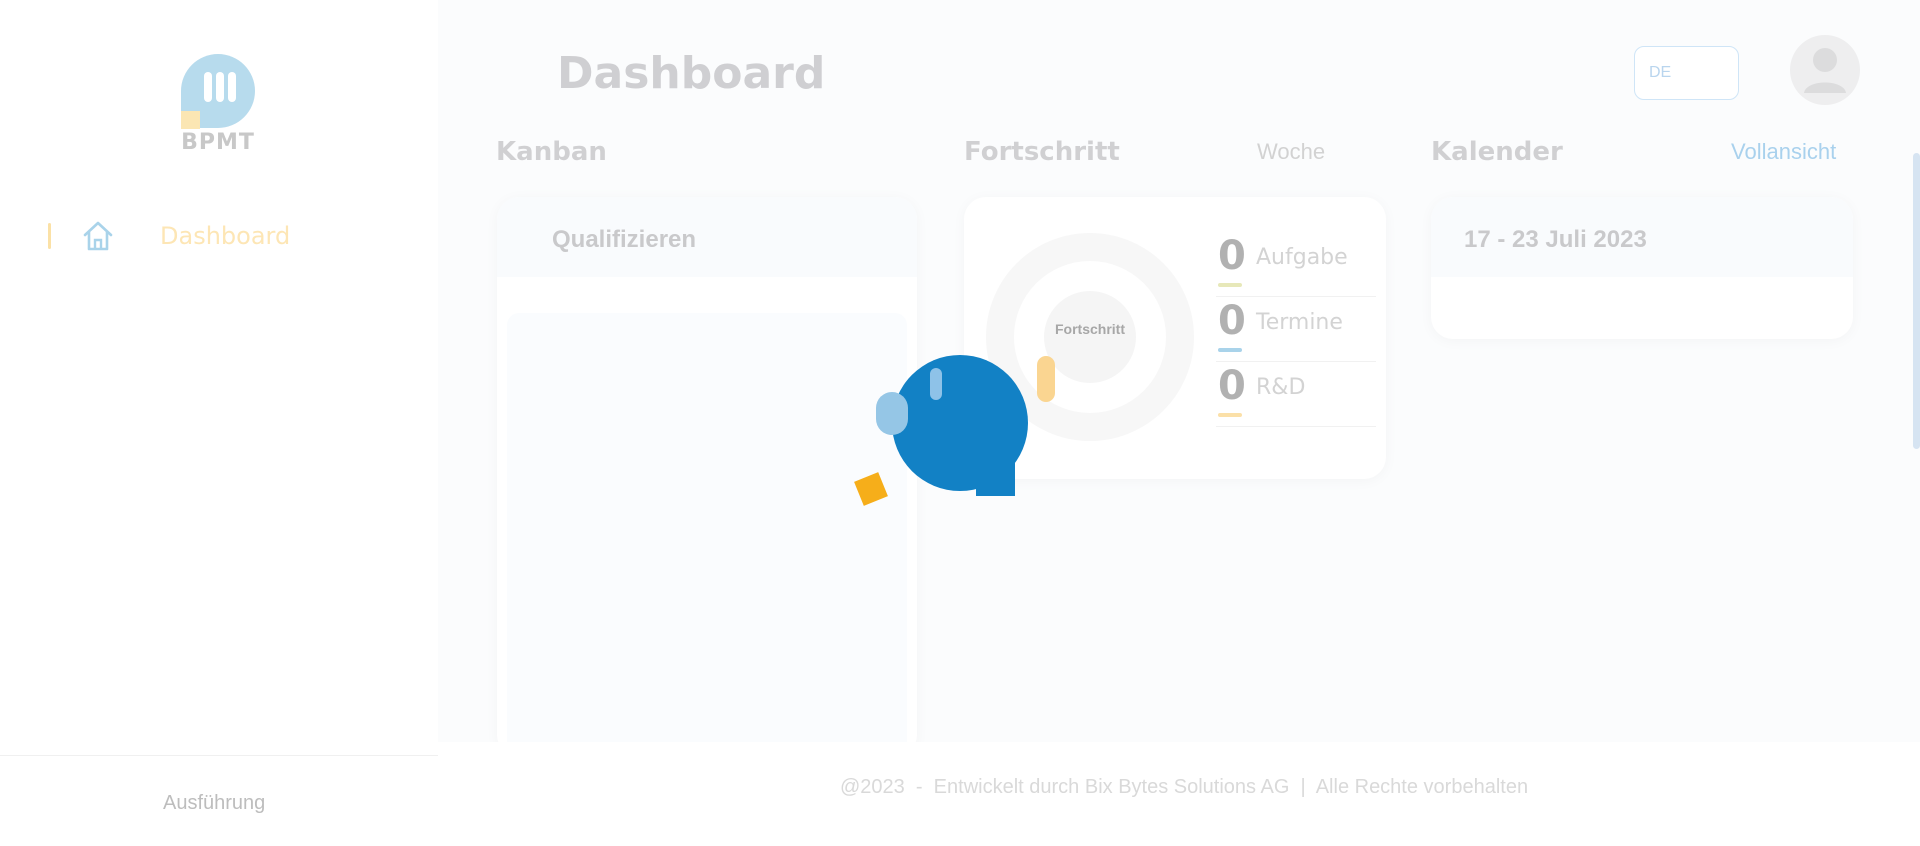 This screenshot has width=1920, height=846. I want to click on stat-label: Termine, so click(1299, 322).